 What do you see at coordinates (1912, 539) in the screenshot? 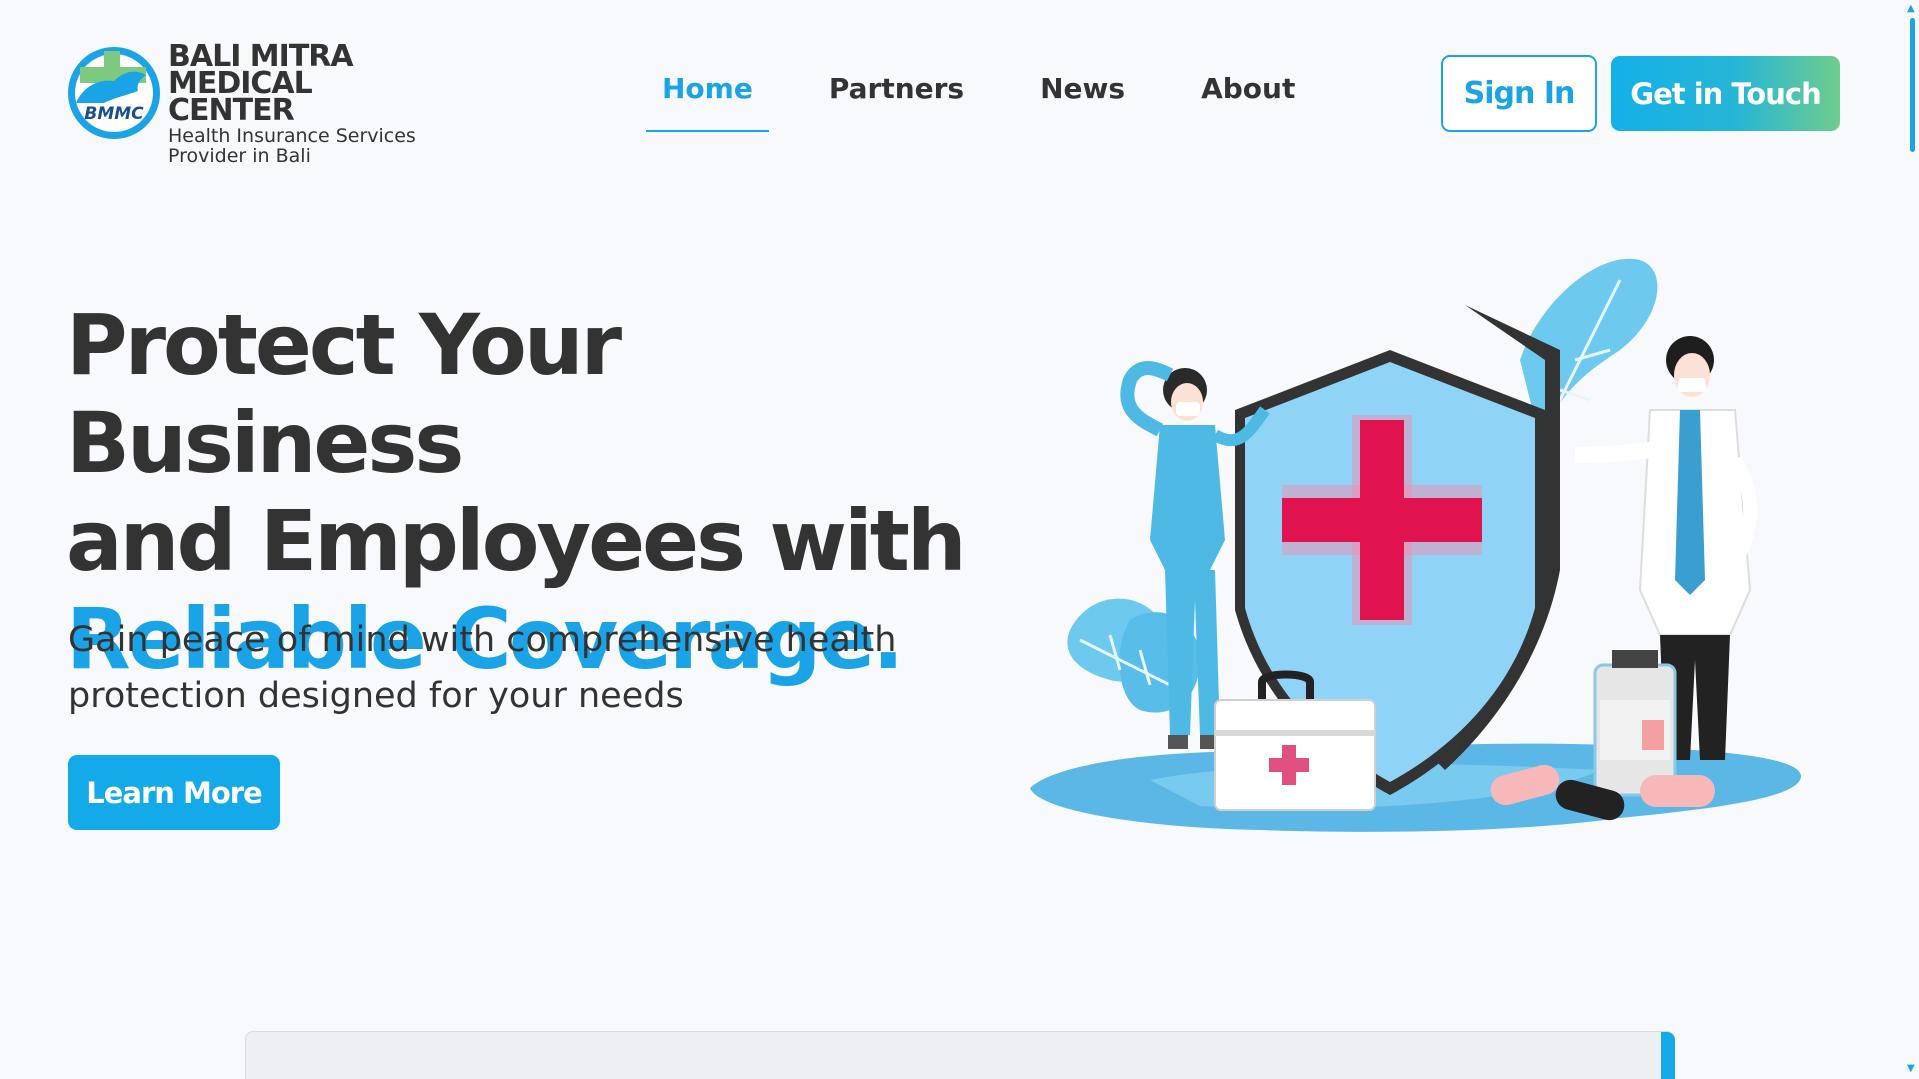
I see `page-scrollbar: ▲ ▼` at bounding box center [1912, 539].